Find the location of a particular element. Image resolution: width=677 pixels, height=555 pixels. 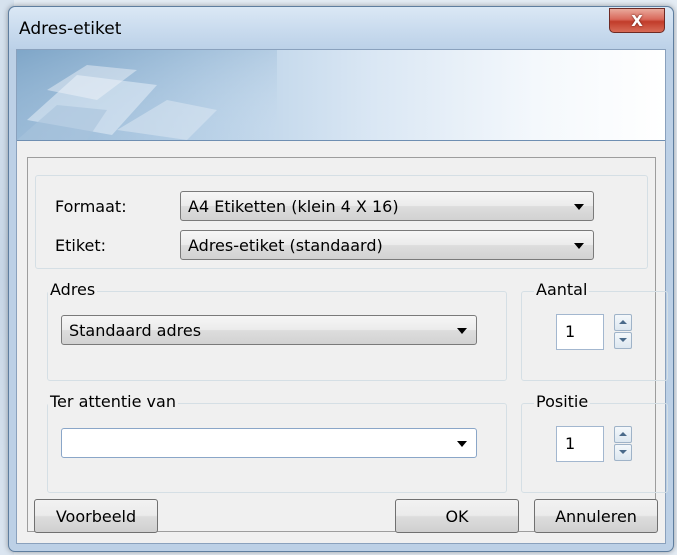

positie-group-label: Positie is located at coordinates (562, 401).